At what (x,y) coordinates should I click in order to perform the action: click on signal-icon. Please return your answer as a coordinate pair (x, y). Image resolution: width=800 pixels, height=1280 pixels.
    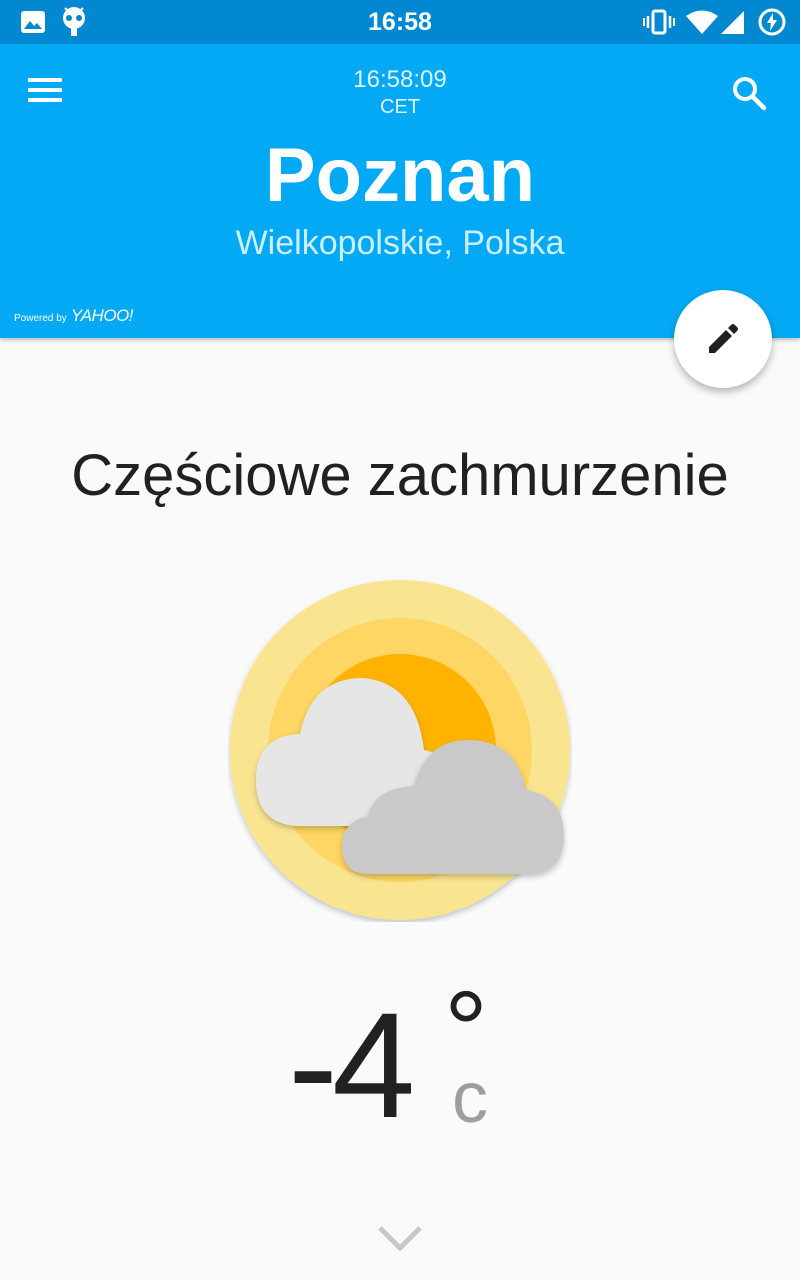
    Looking at the image, I should click on (732, 22).